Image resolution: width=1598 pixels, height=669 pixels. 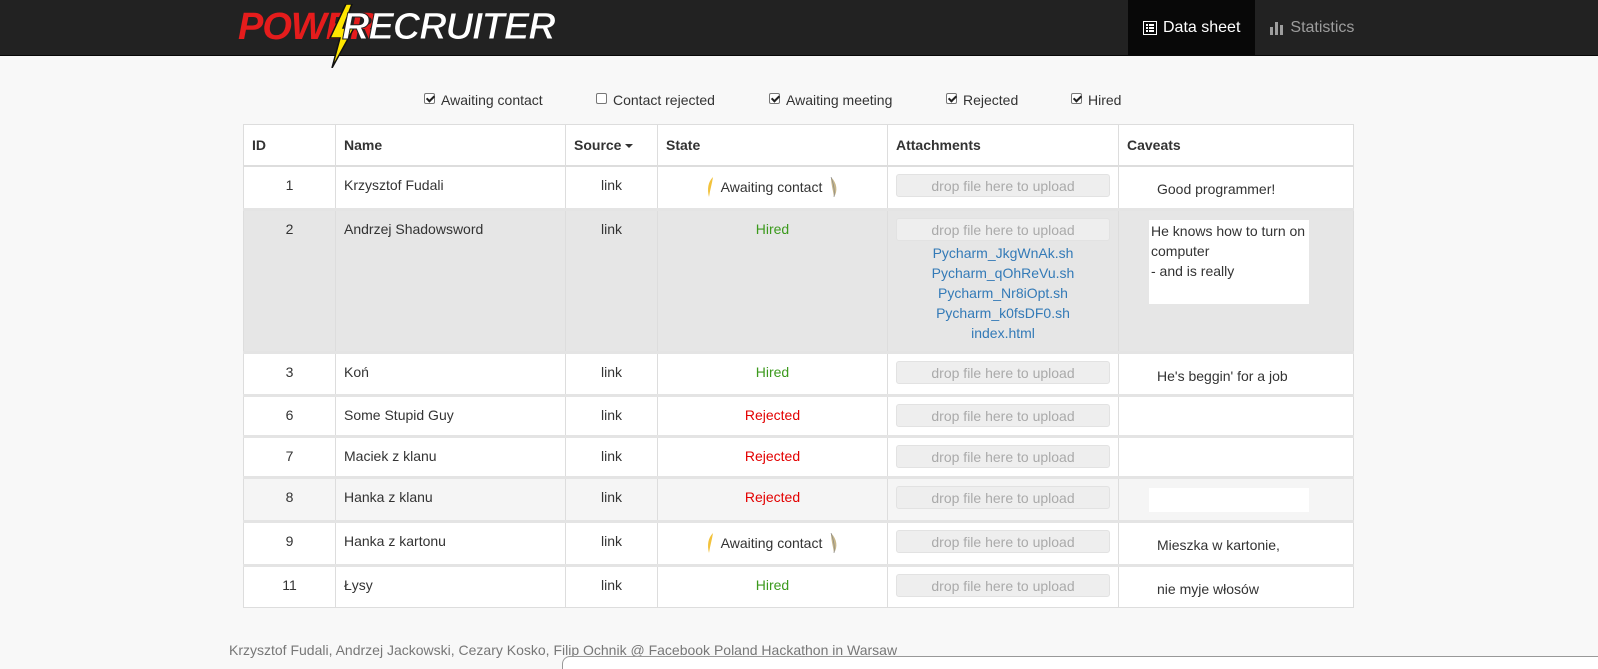 I want to click on column-header-attachments: Attachments, so click(x=1003, y=145).